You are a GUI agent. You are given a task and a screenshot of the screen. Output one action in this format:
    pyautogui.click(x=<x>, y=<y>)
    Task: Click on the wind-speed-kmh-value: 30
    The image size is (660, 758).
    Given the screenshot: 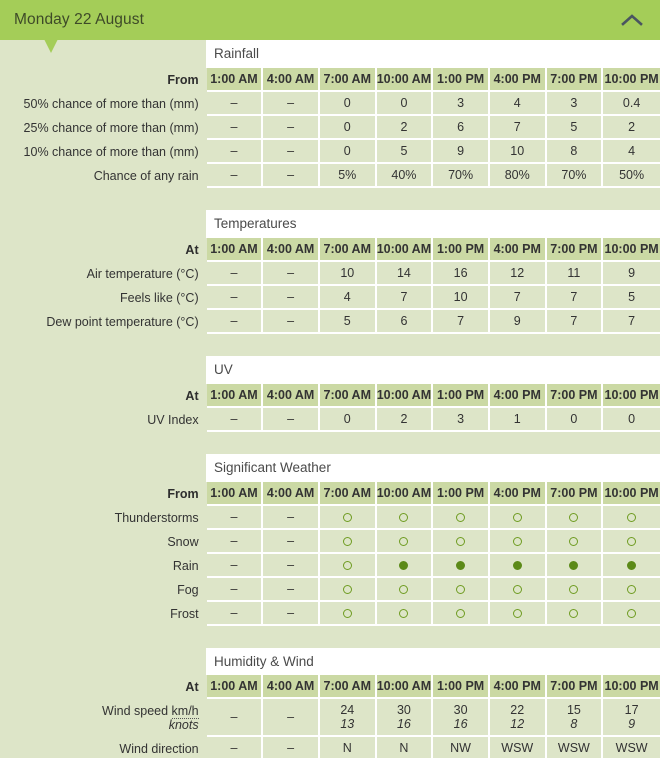 What is the action you would take?
    pyautogui.click(x=403, y=710)
    